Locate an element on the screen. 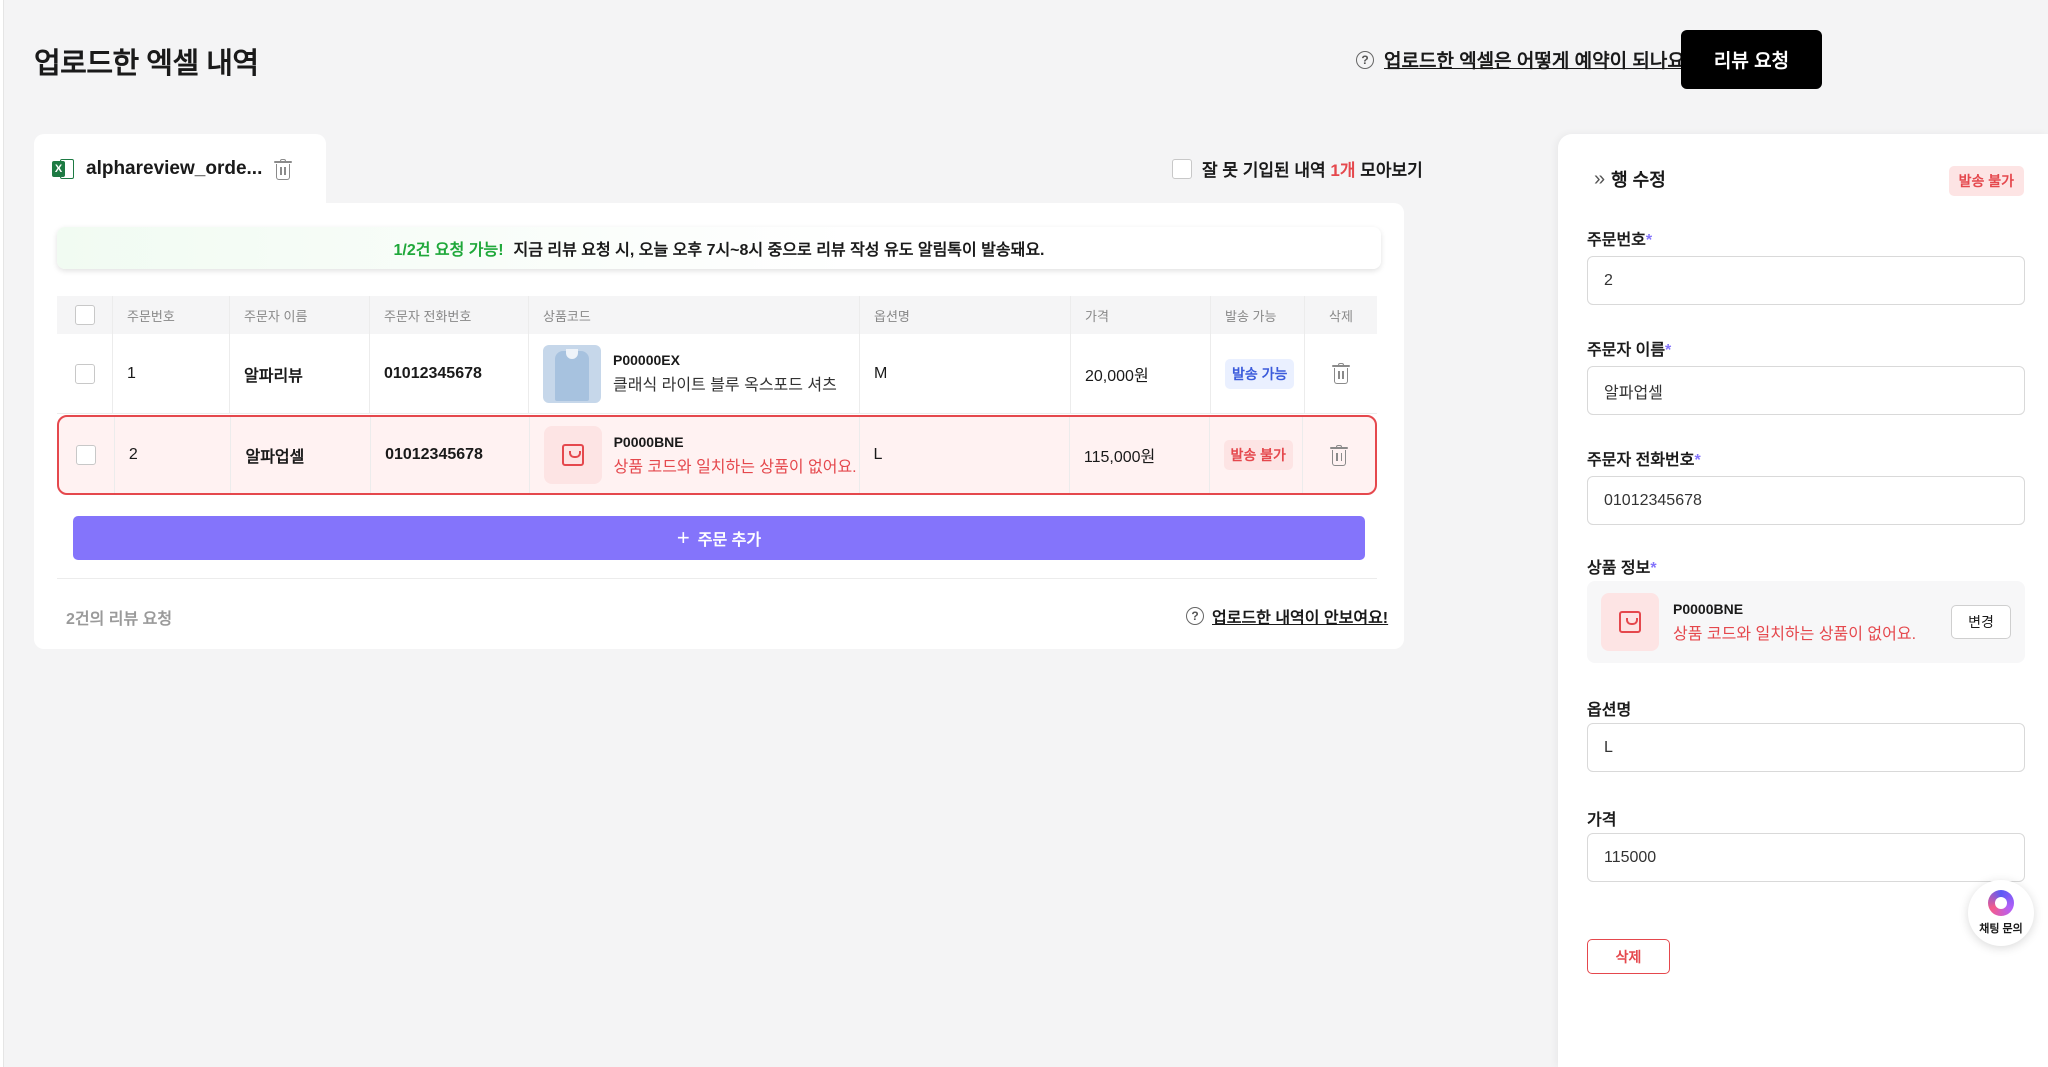 The height and width of the screenshot is (1067, 2048). product-code: P00000EX is located at coordinates (646, 360).